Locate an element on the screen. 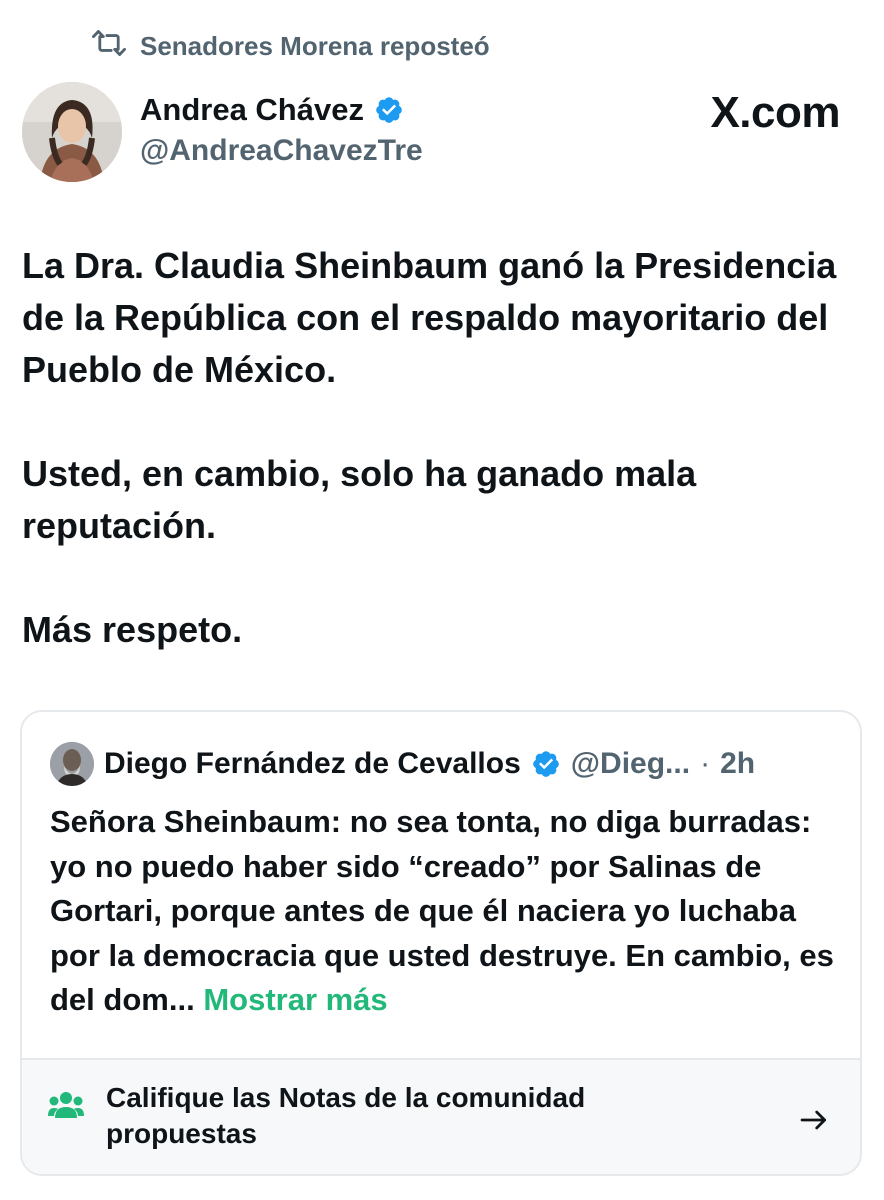  repost-indicator: Senadores Morena reposteó is located at coordinates (291, 46).